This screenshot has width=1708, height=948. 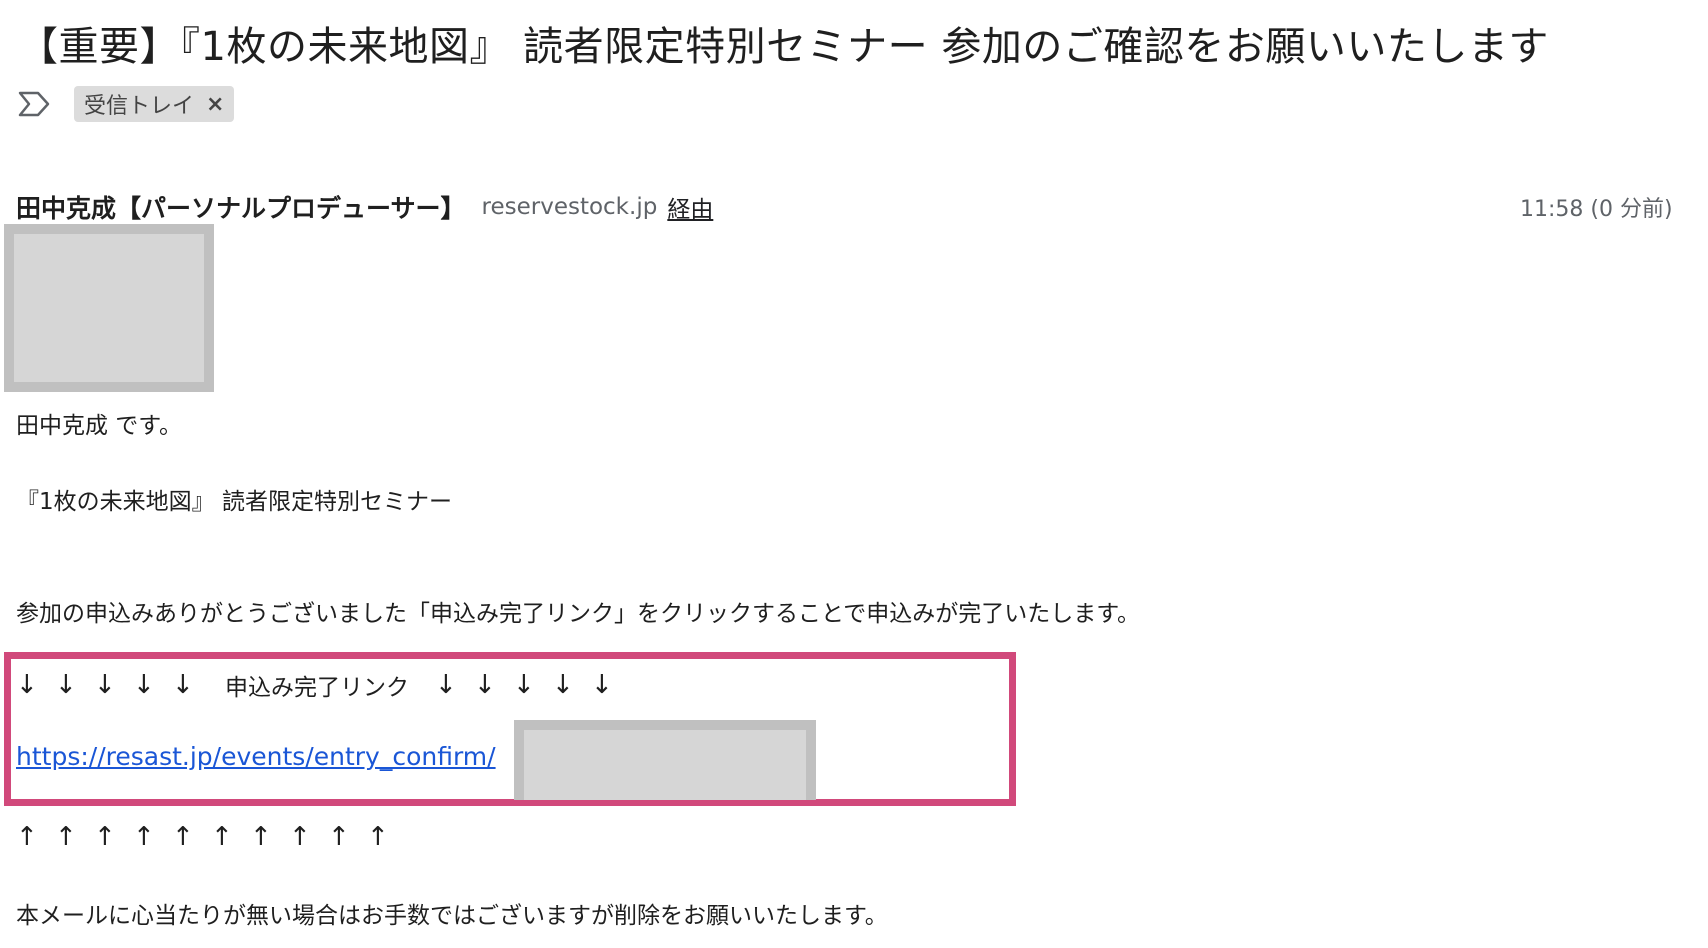 What do you see at coordinates (139, 106) in the screenshot?
I see `inbox-label-text: 受信トレイ` at bounding box center [139, 106].